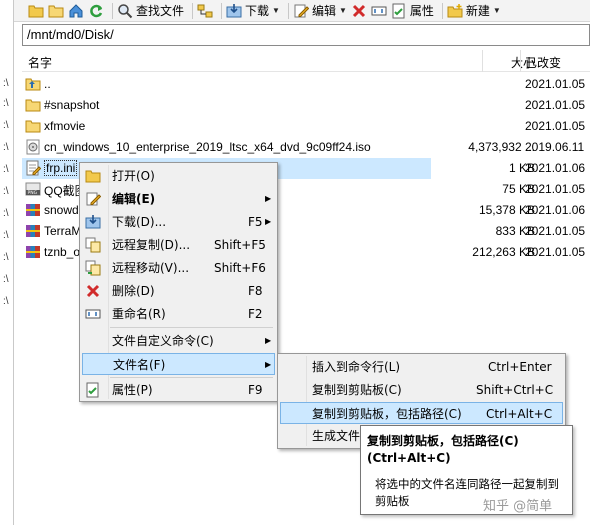 The width and height of the screenshot is (590, 525). I want to click on file-name: TerraM, so click(63, 231).